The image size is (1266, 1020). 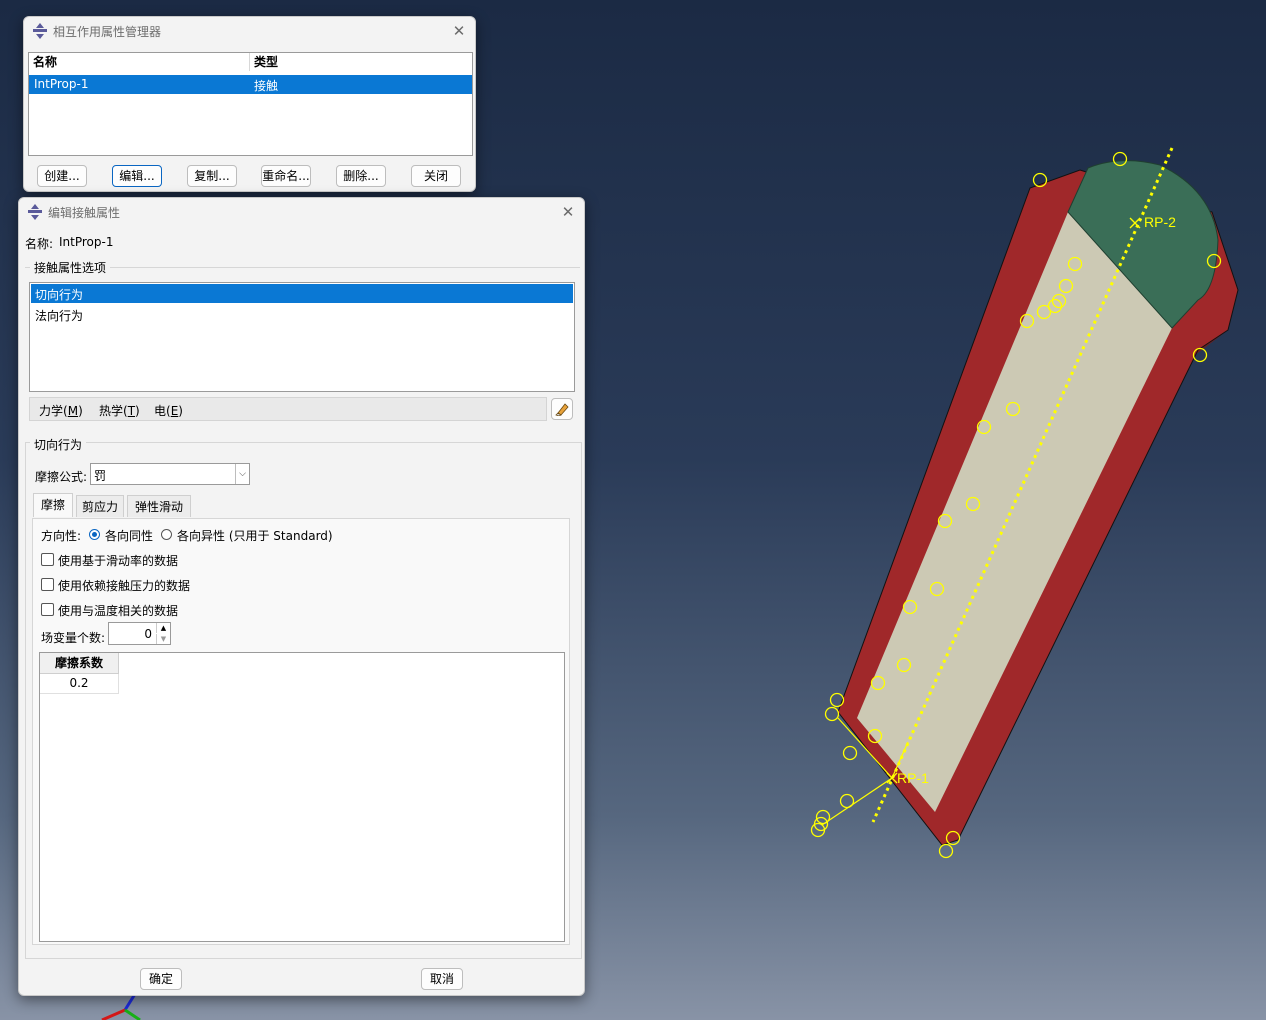 I want to click on tab-friction: 摩擦, so click(x=53, y=505).